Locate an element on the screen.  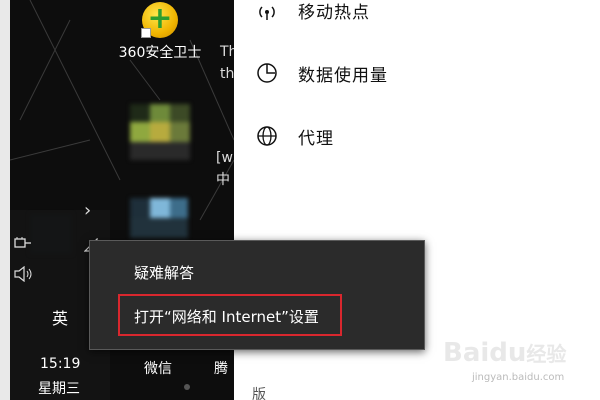
input-method-indicator: 英 is located at coordinates (60, 317).